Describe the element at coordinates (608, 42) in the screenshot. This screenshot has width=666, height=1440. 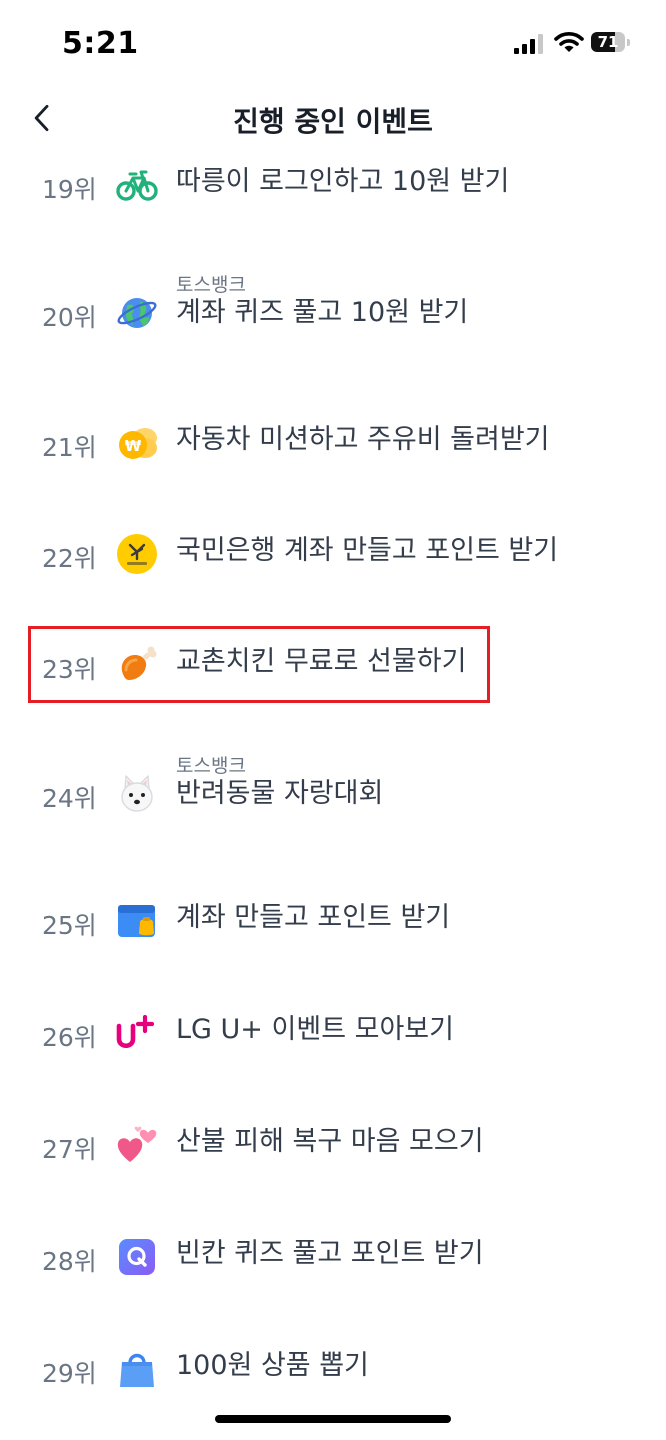
I see `battery-percent: 71` at that location.